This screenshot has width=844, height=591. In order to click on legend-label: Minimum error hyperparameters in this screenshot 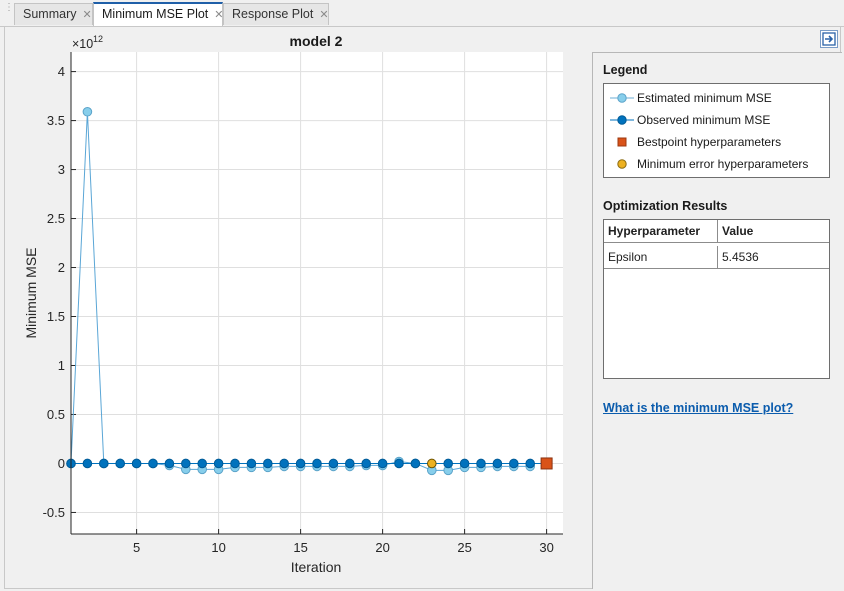, I will do `click(723, 164)`.